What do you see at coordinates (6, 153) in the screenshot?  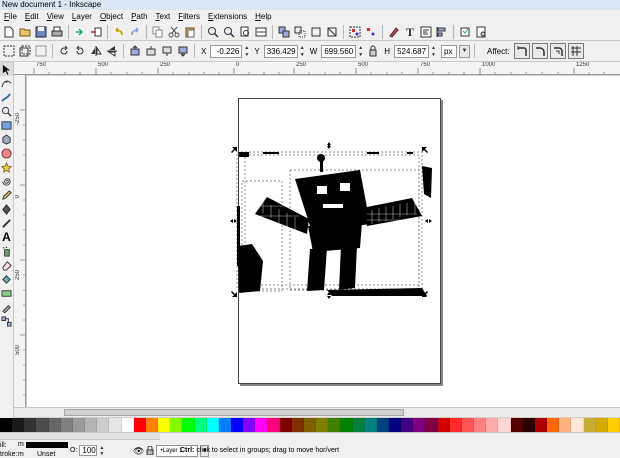 I see `ellipse-tool-icon` at bounding box center [6, 153].